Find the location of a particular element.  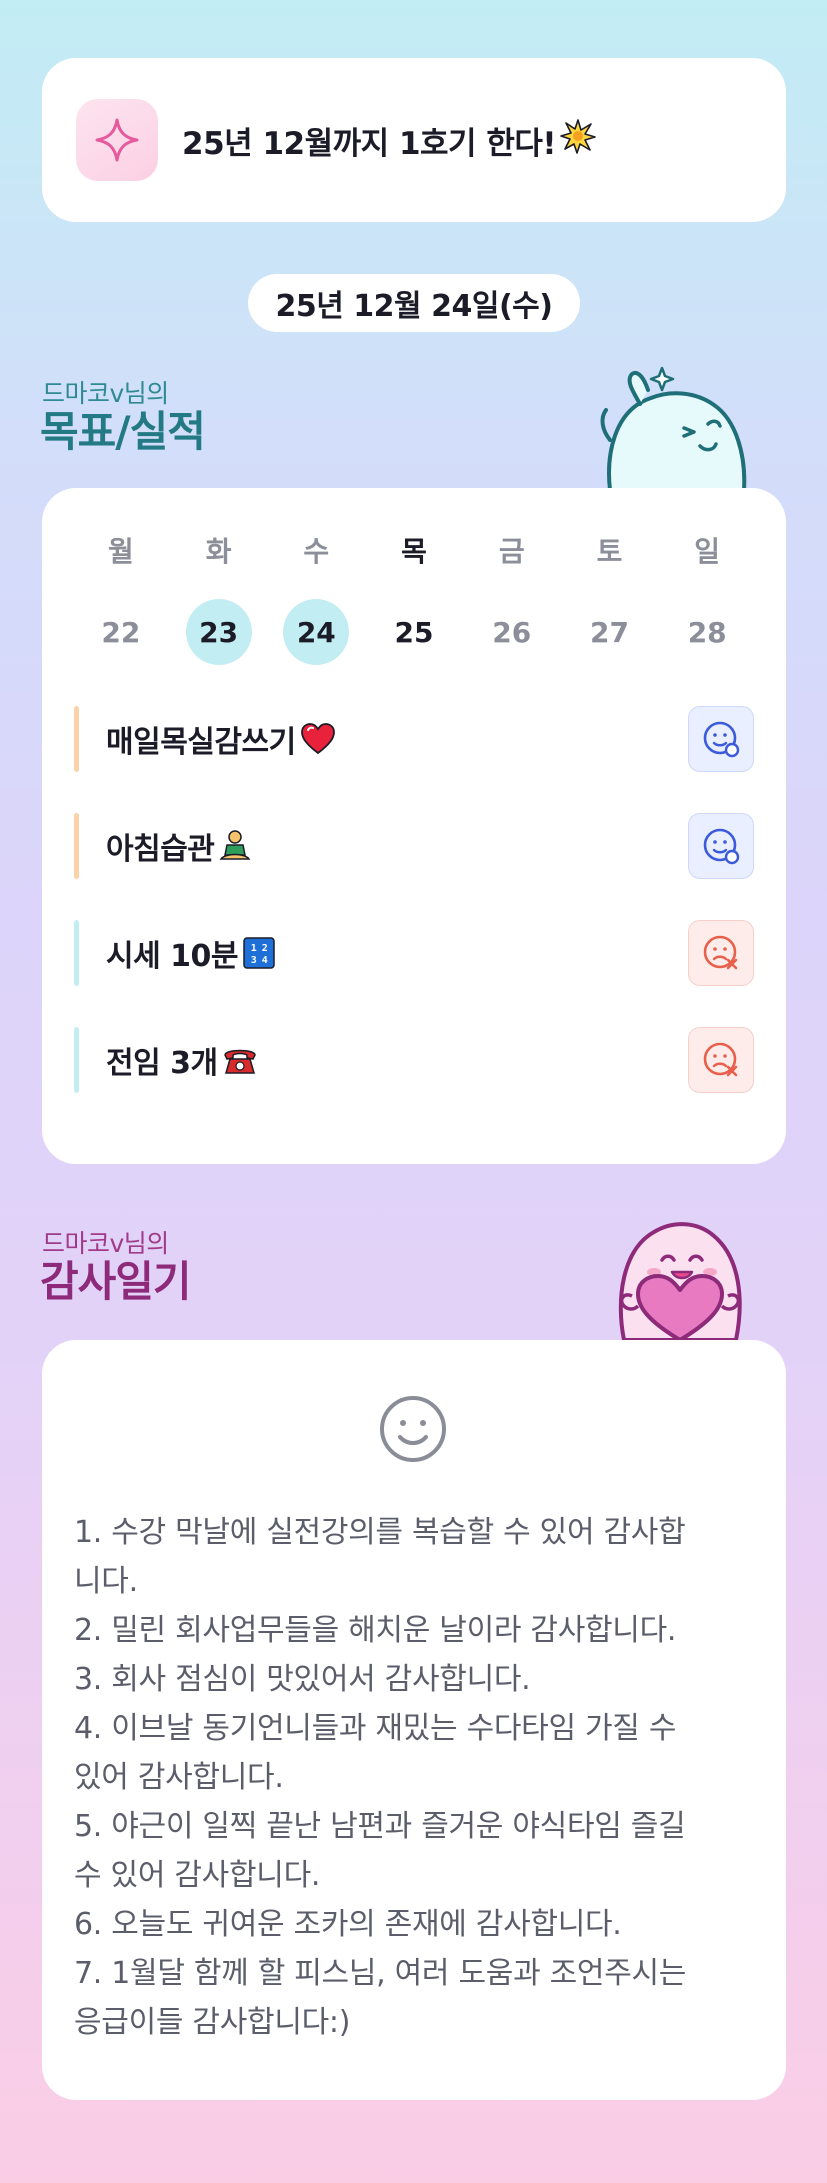

date-row: 22 23 24 25 26 27 28 is located at coordinates (414, 632).